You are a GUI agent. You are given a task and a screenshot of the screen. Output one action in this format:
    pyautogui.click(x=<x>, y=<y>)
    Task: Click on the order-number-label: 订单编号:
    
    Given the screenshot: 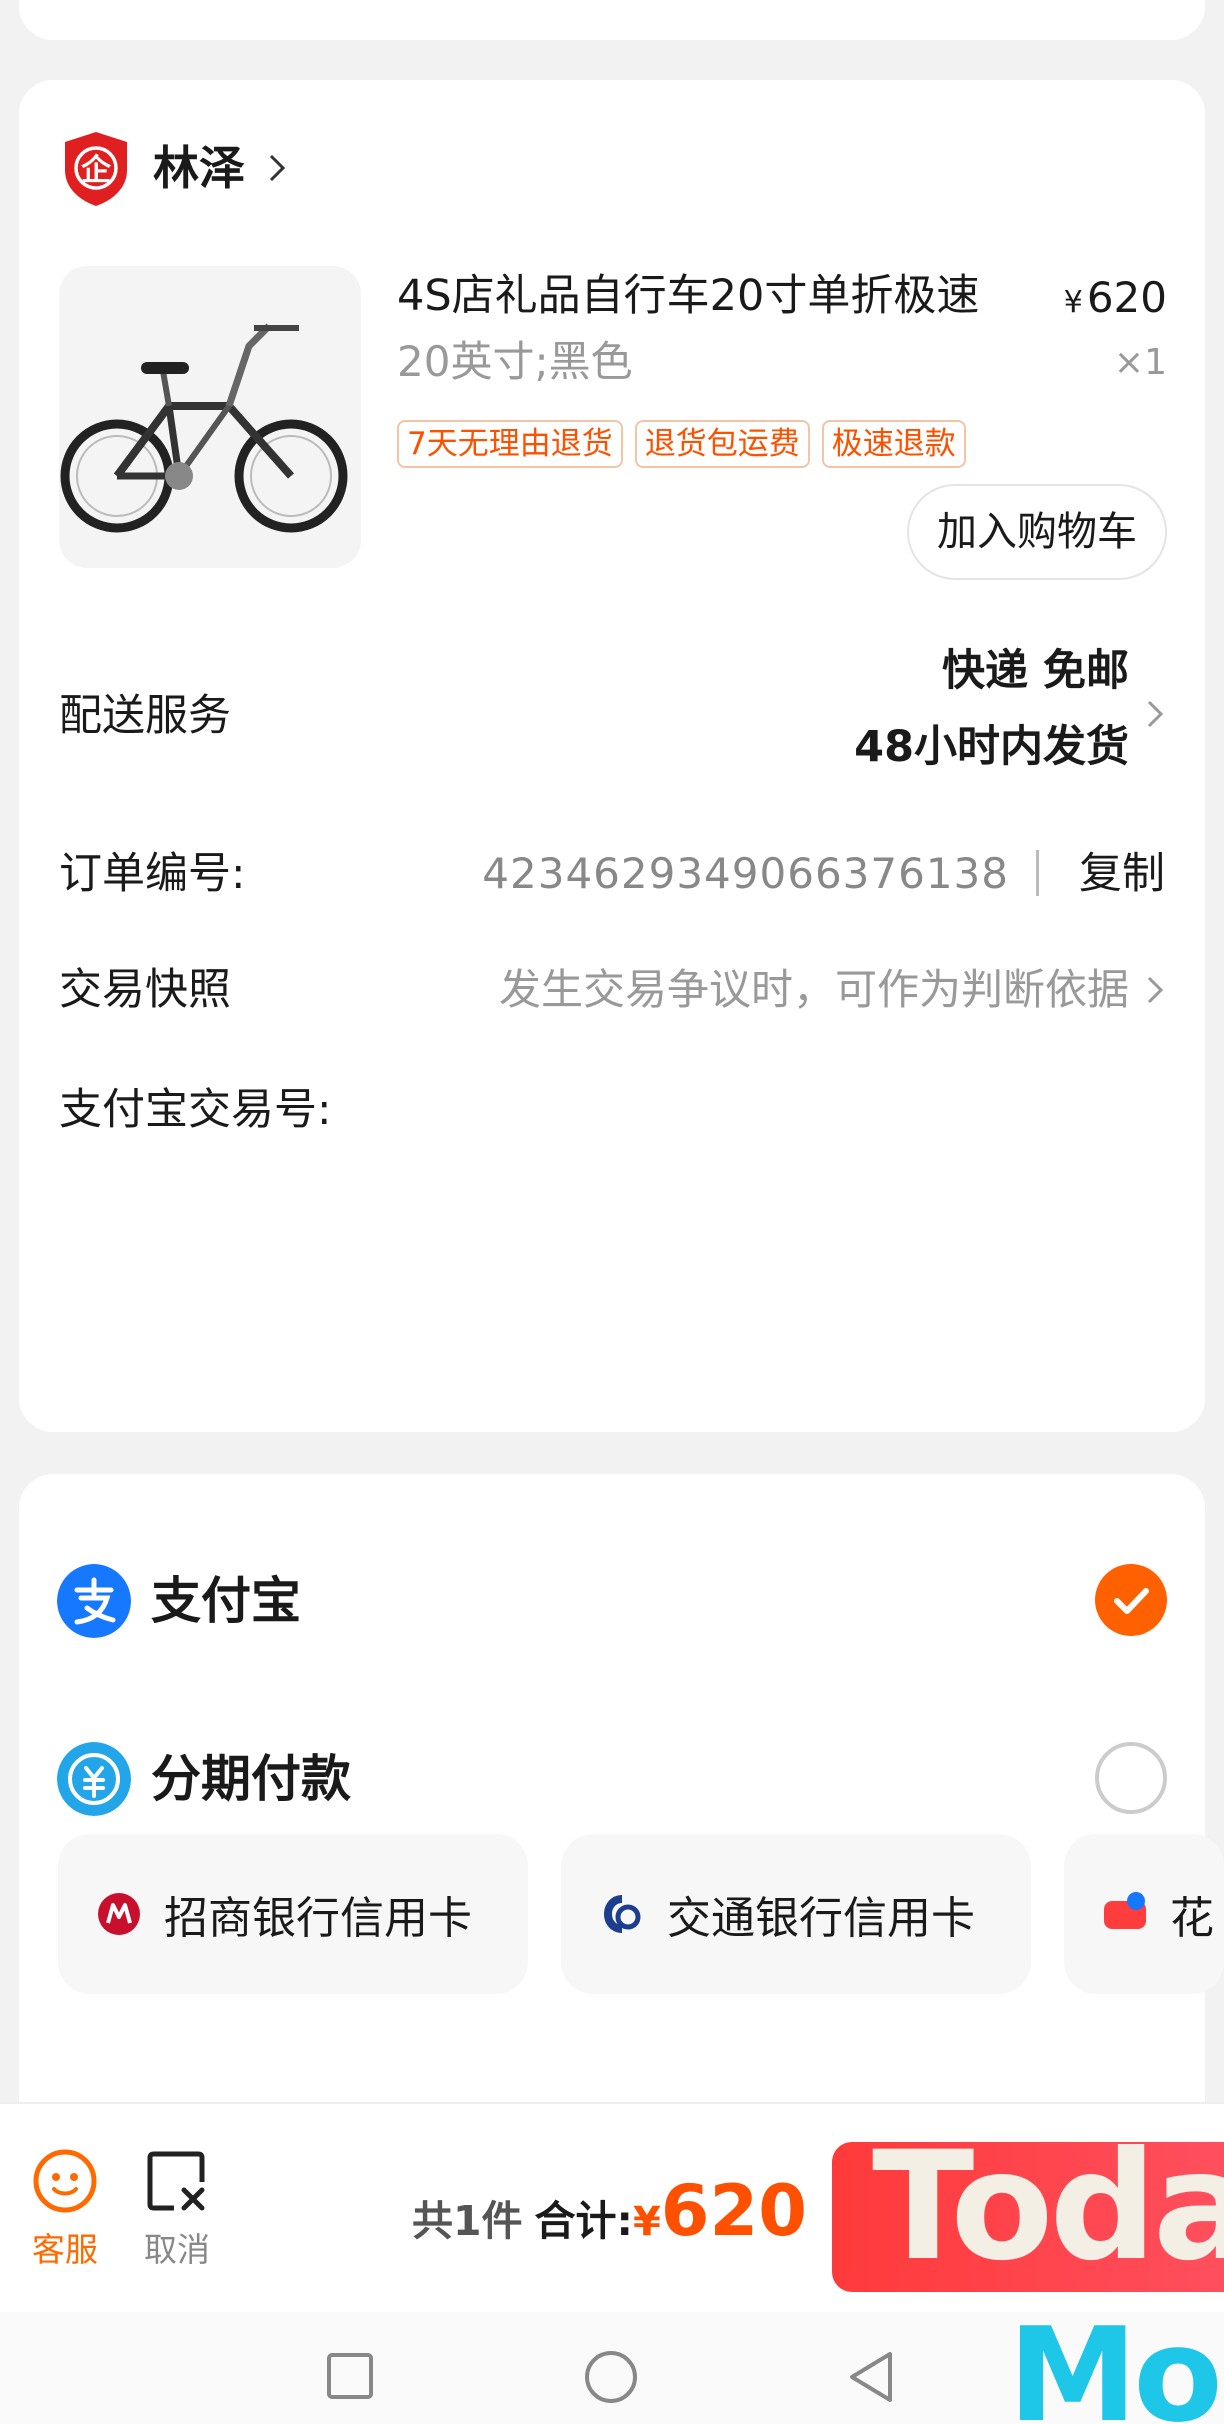 What is the action you would take?
    pyautogui.click(x=152, y=874)
    